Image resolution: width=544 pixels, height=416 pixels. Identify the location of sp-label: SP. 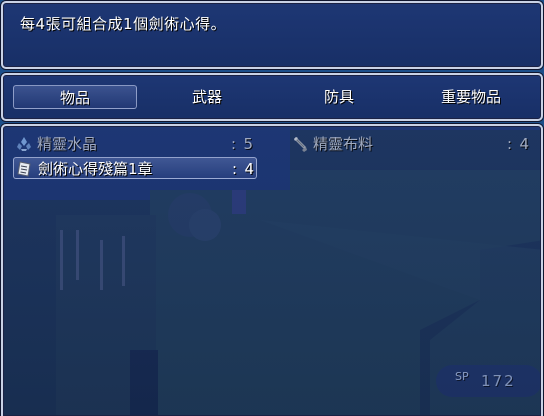
(462, 376).